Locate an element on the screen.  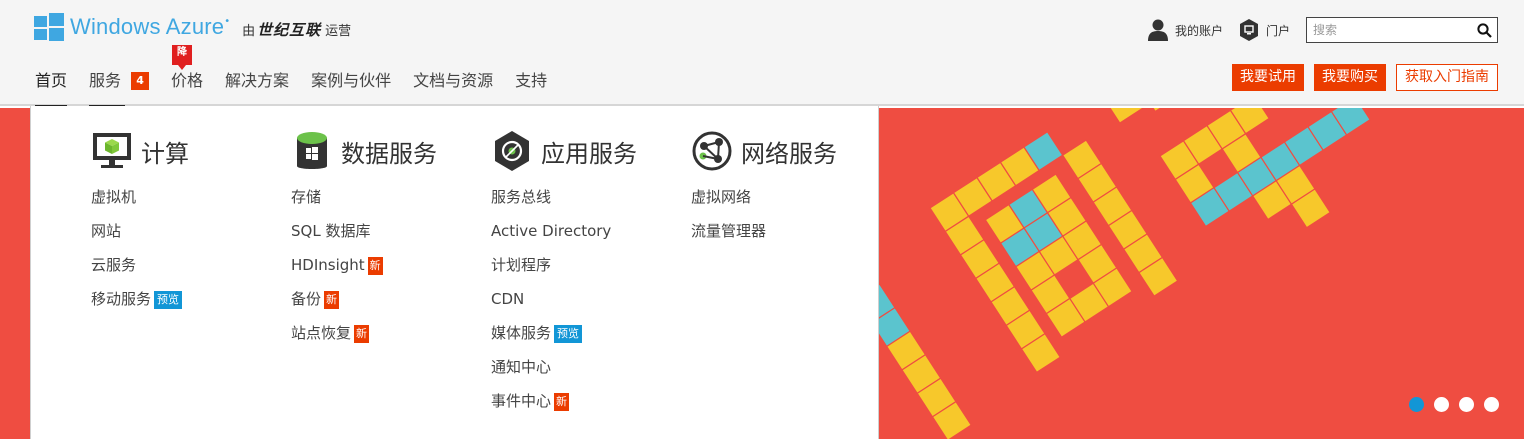
portal-icon is located at coordinates (1248, 30).